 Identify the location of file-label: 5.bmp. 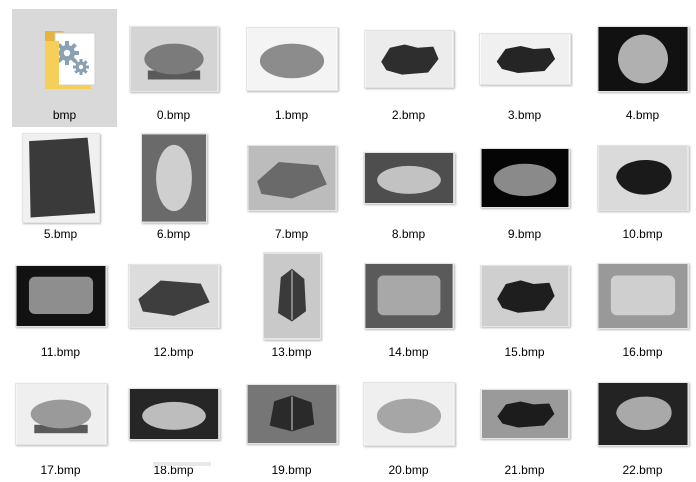
(60, 234).